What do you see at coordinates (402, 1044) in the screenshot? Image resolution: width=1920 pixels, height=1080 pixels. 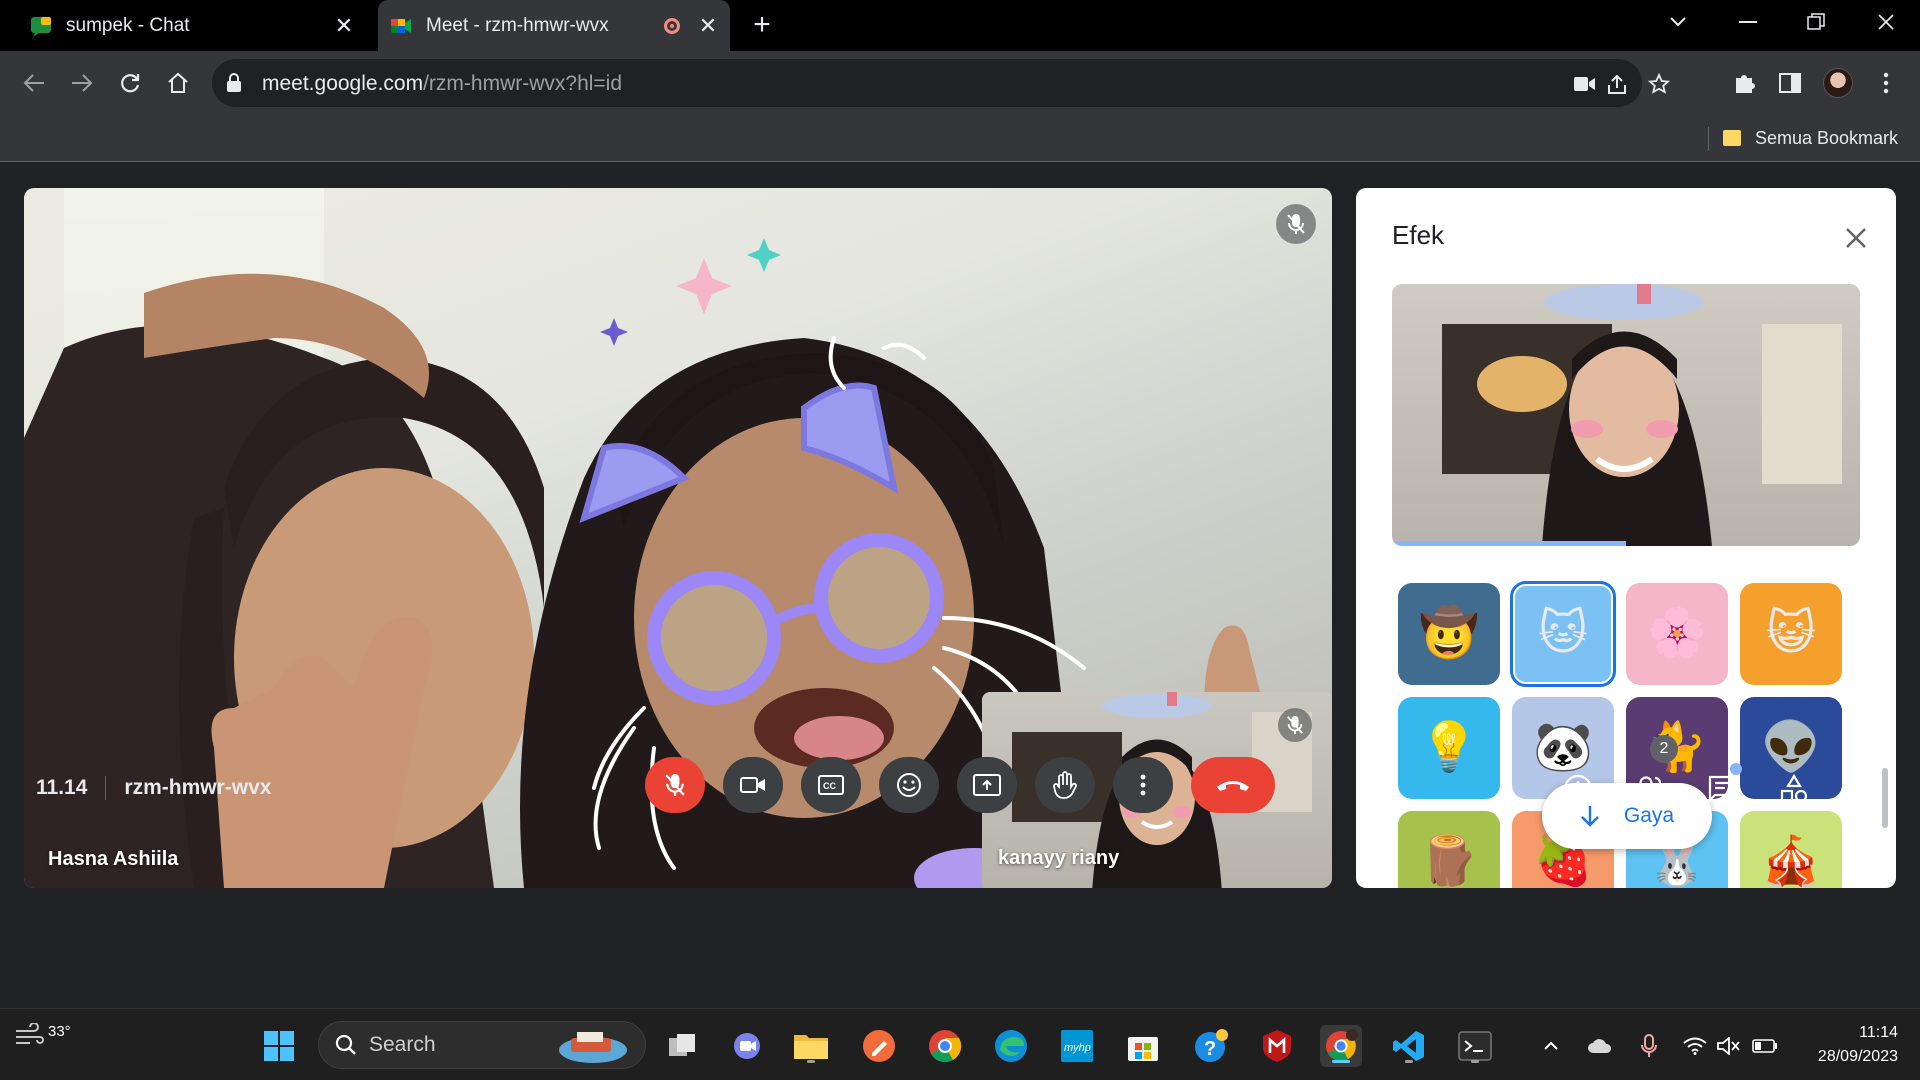 I see `search-placeholder: Search` at bounding box center [402, 1044].